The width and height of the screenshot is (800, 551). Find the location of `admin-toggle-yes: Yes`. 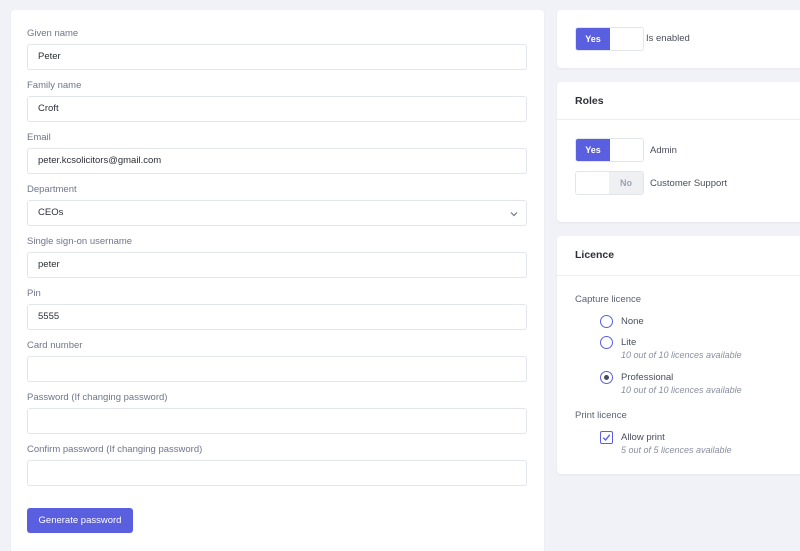

admin-toggle-yes: Yes is located at coordinates (593, 150).